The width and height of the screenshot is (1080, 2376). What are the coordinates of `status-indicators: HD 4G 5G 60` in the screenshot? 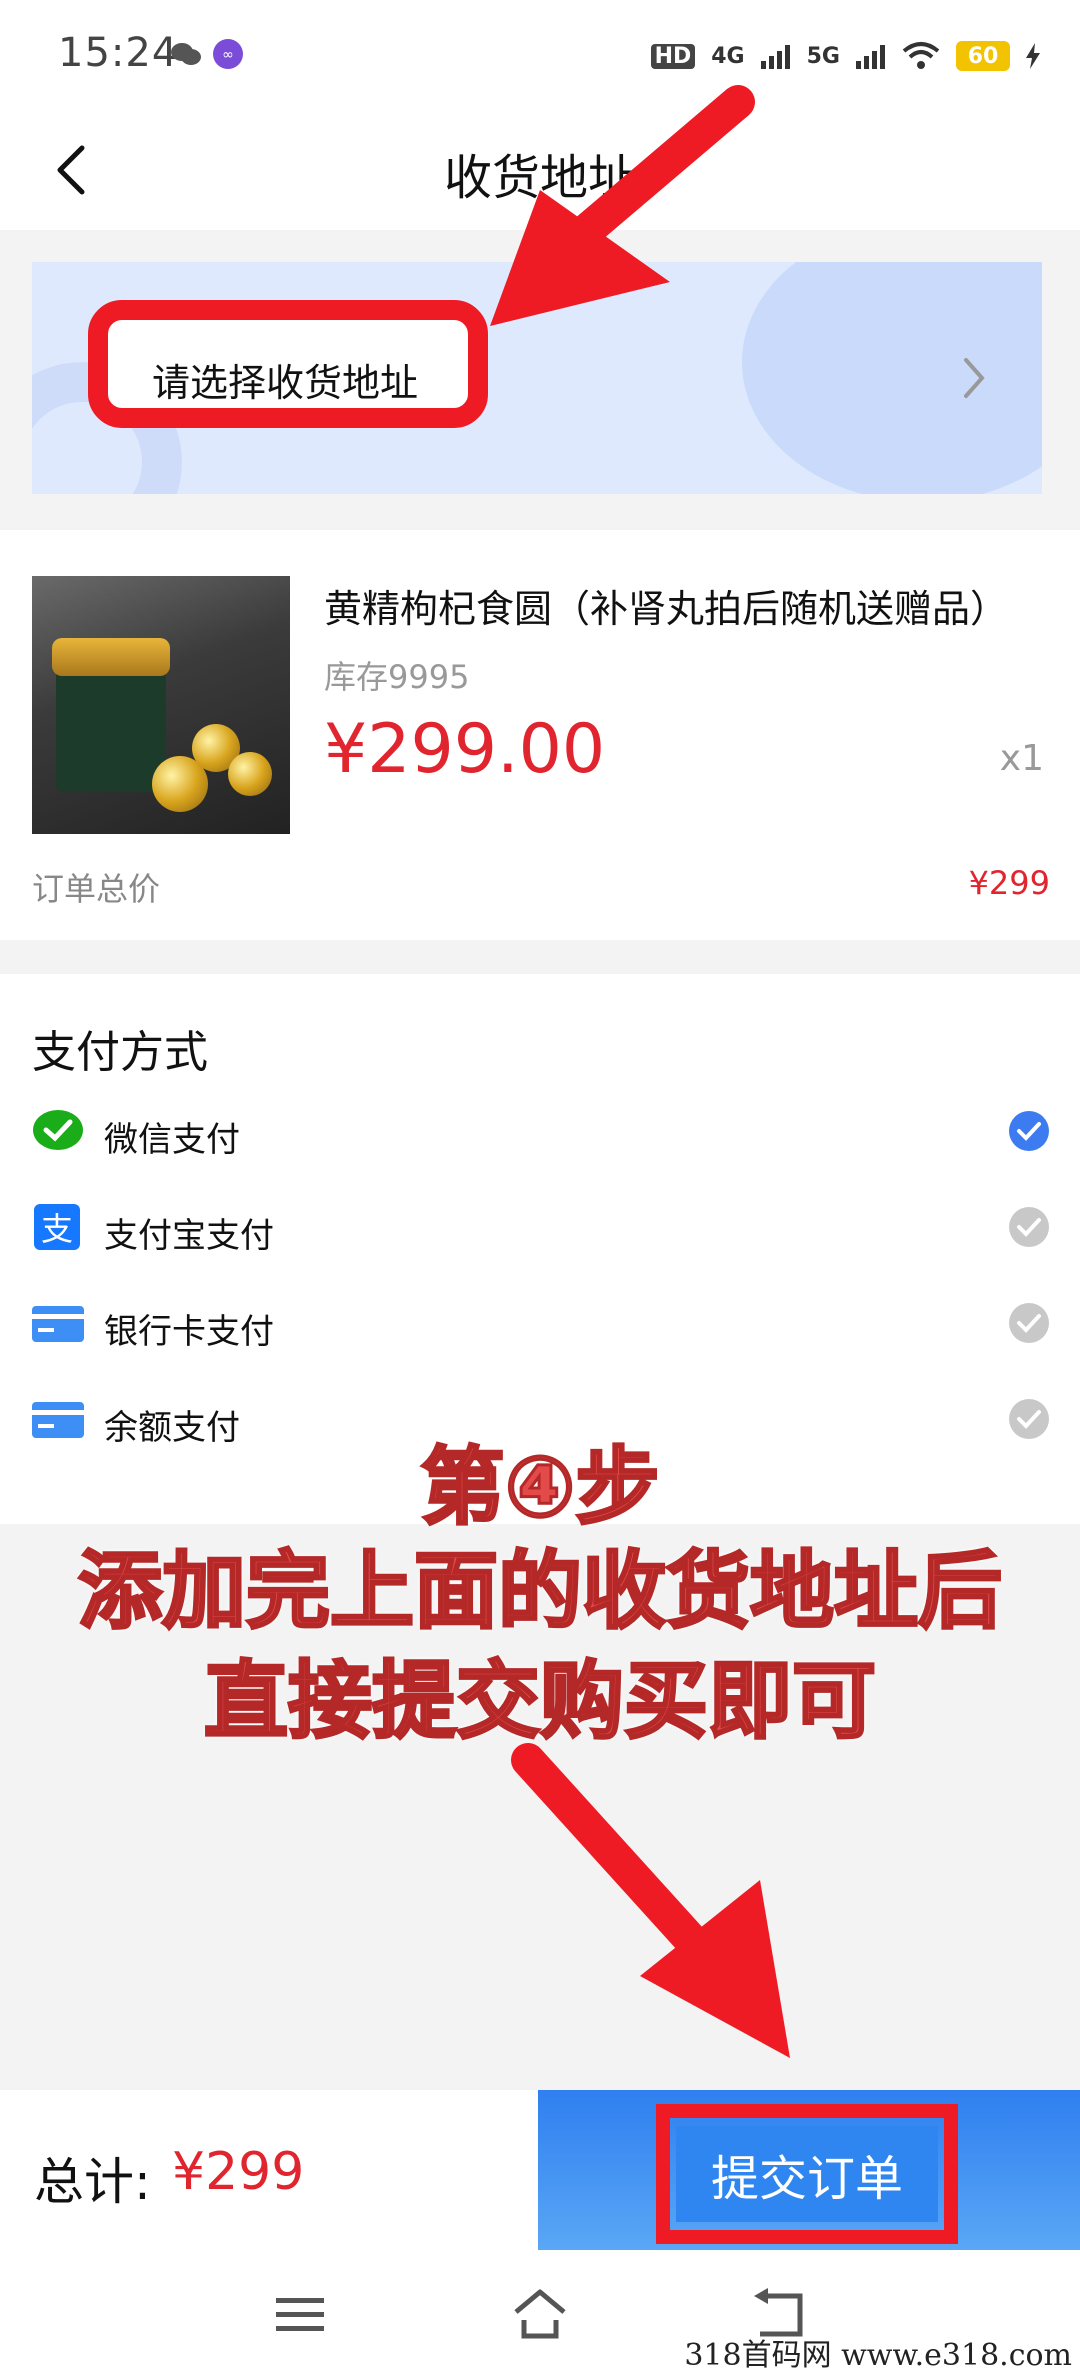 It's located at (845, 56).